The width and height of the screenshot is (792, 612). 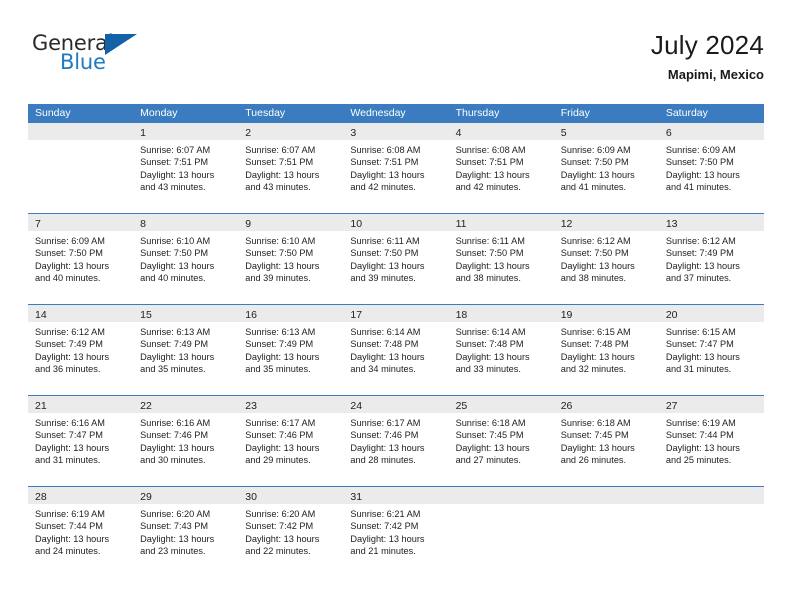 What do you see at coordinates (593, 369) in the screenshot?
I see `daylight-text-cont: and 32 minutes.` at bounding box center [593, 369].